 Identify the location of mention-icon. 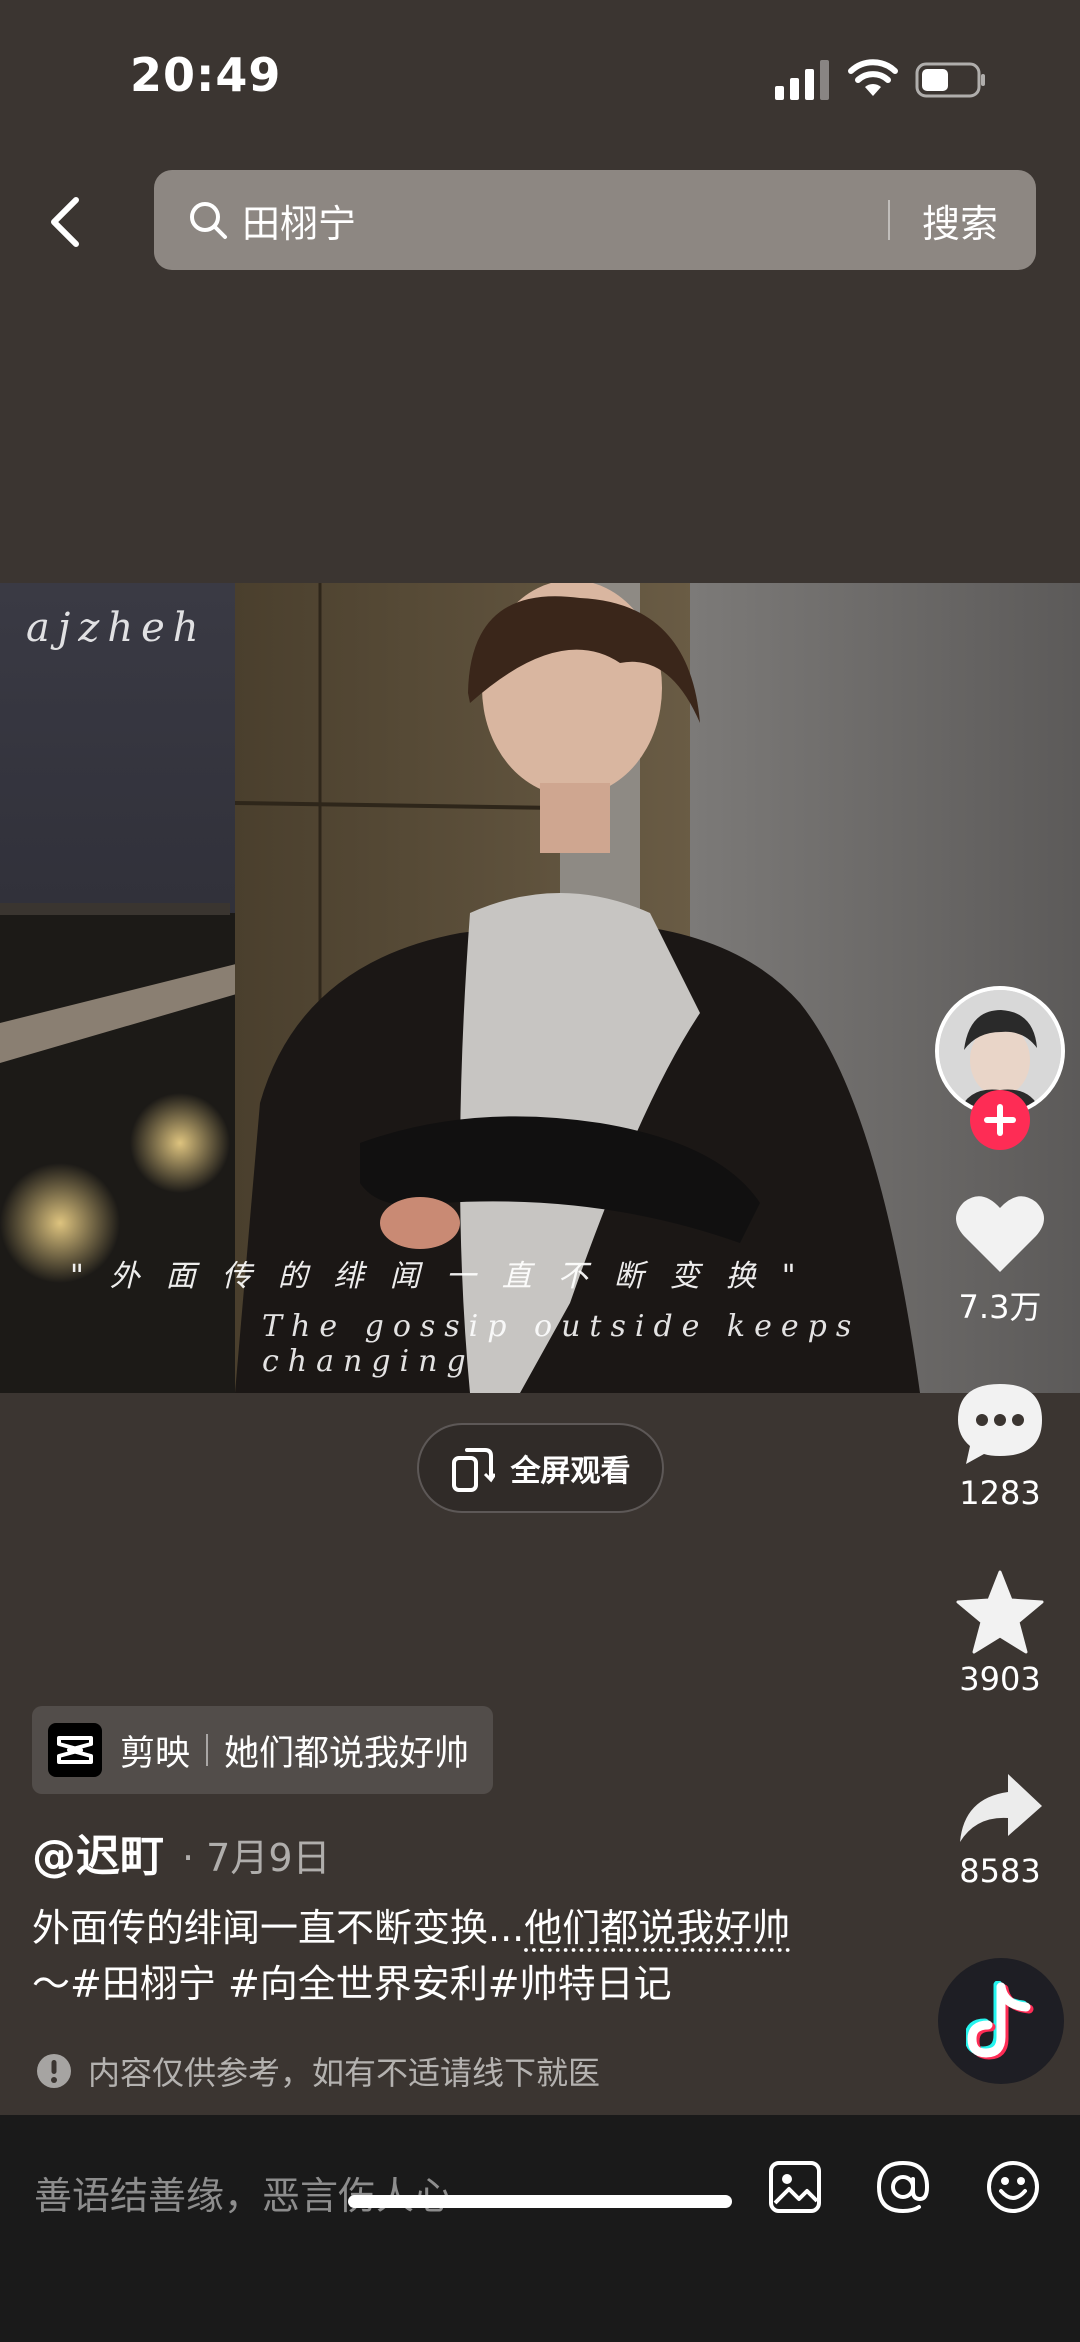
(903, 2187).